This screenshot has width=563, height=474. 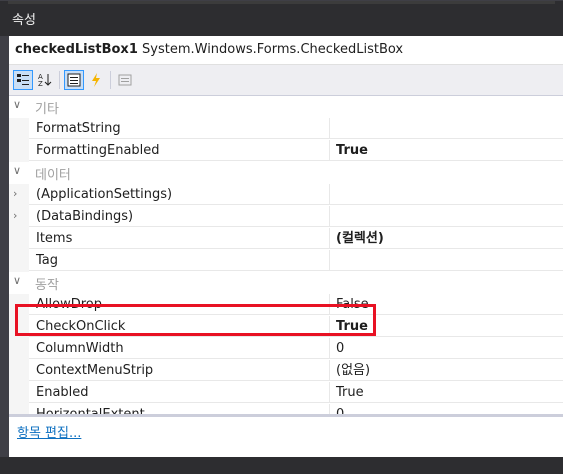 What do you see at coordinates (96, 80) in the screenshot?
I see `events-icon` at bounding box center [96, 80].